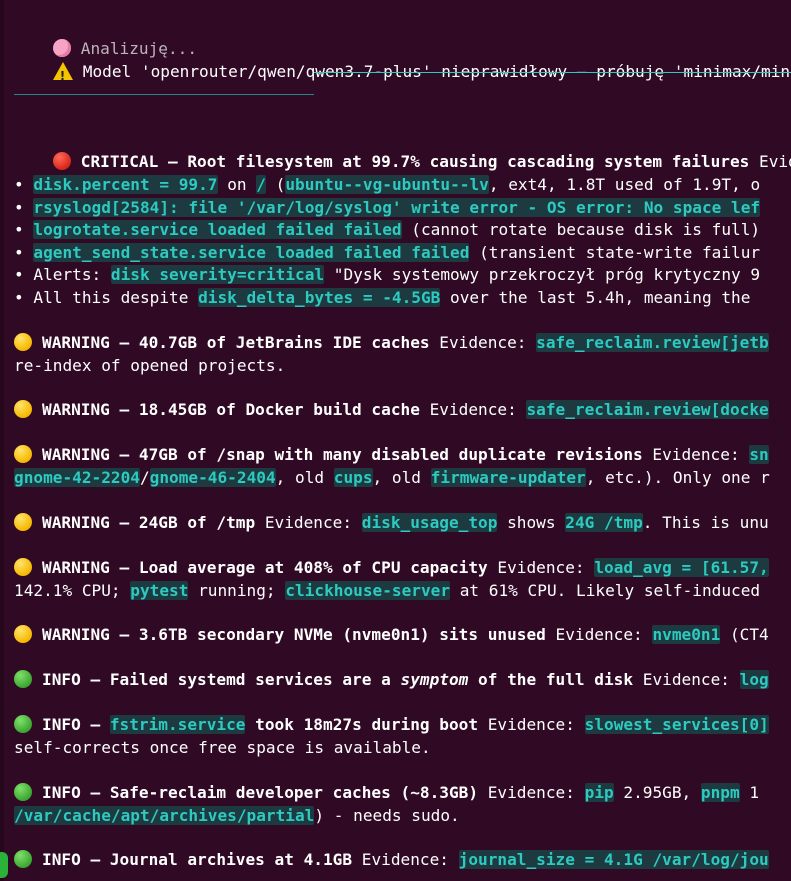 The width and height of the screenshot is (791, 881). I want to click on code-token: /, so click(261, 184).